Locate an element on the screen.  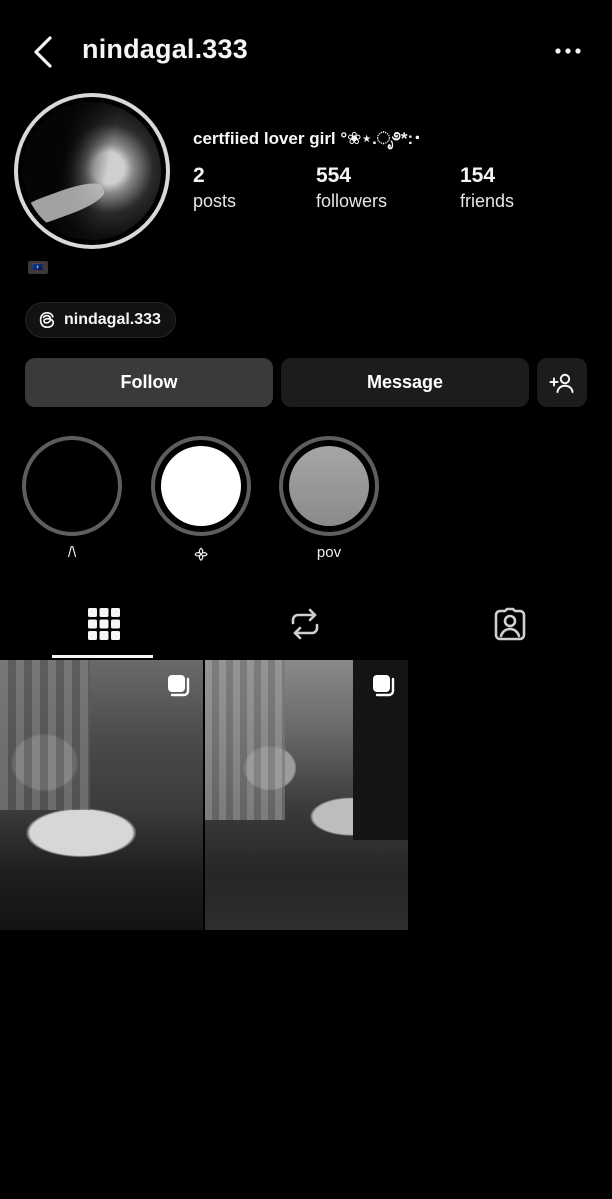
message-button: Message is located at coordinates (405, 382).